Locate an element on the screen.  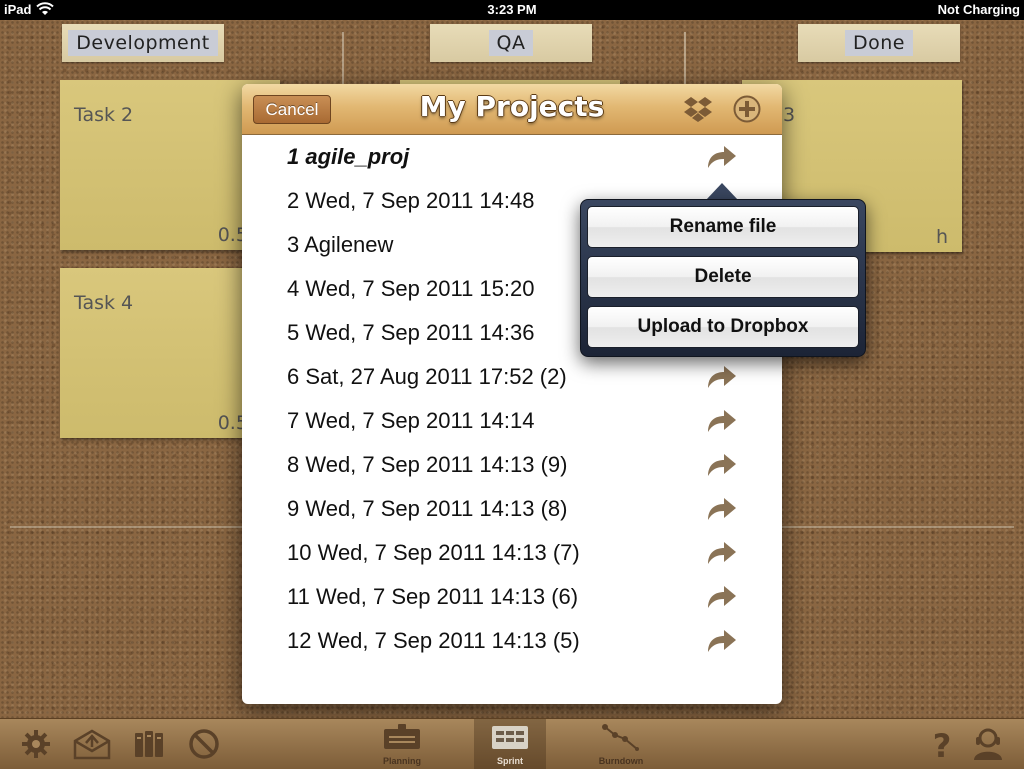
project-row: 6 Sat, 27 Aug 2011 17:52 (2) is located at coordinates (512, 376).